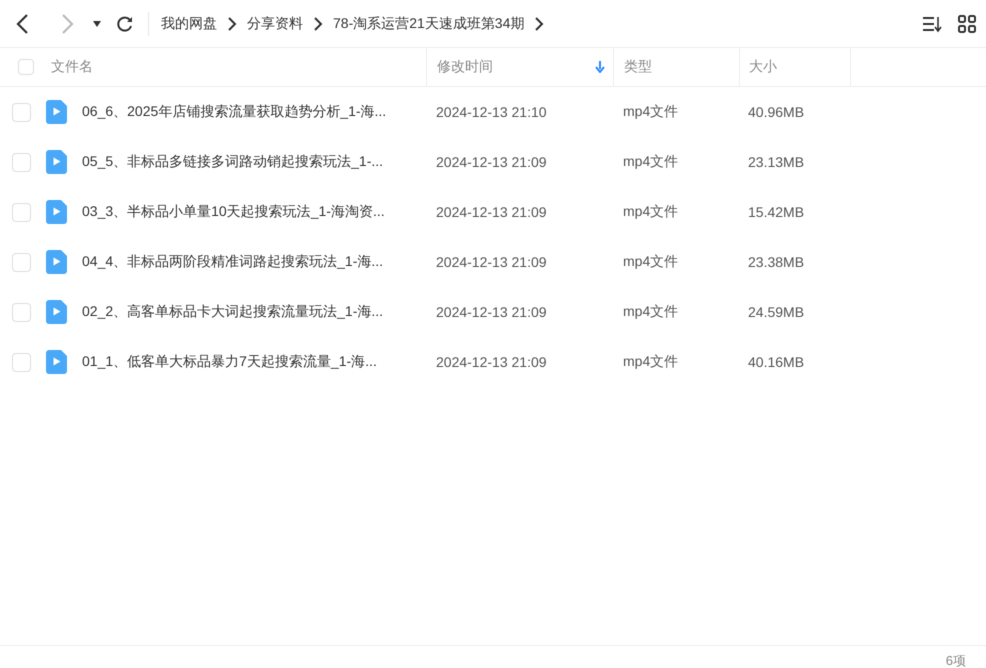  I want to click on table-cell: 24.59MB, so click(776, 312).